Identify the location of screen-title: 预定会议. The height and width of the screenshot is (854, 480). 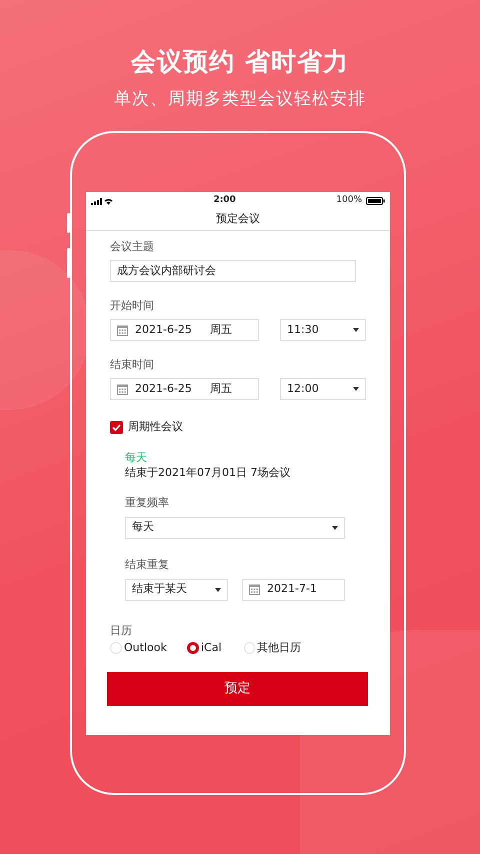
(238, 220).